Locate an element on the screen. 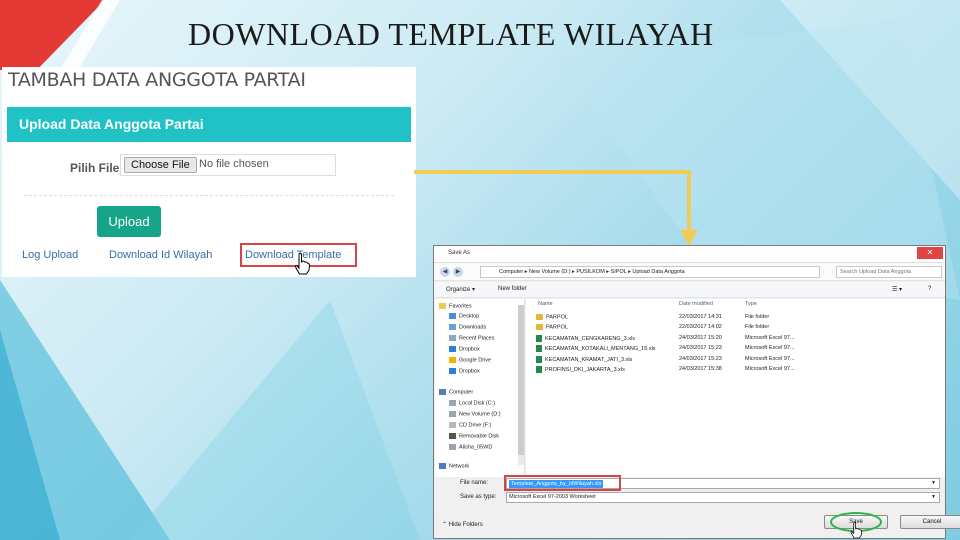 The image size is (960, 540). file-row: PARPOL 22/03/2017 14:02 File folder is located at coordinates (732, 328).